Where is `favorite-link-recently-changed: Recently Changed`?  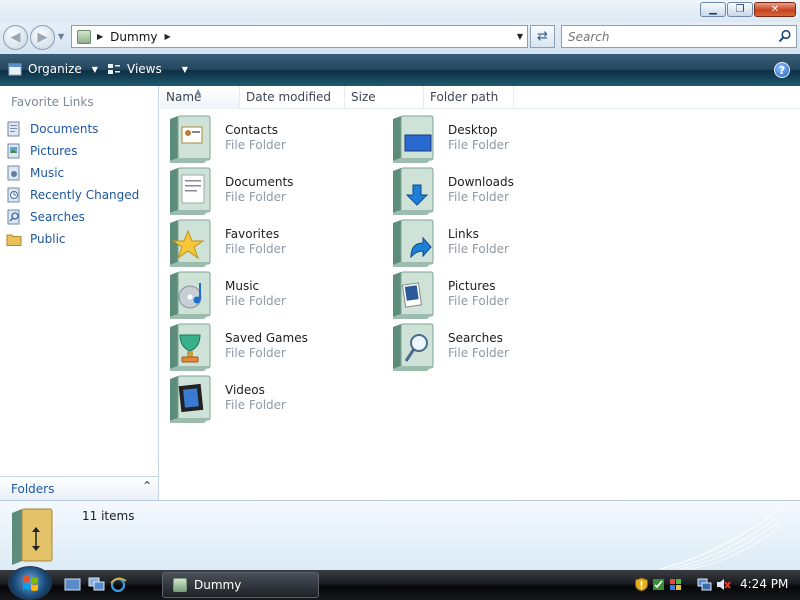
favorite-link-recently-changed: Recently Changed is located at coordinates (81, 195).